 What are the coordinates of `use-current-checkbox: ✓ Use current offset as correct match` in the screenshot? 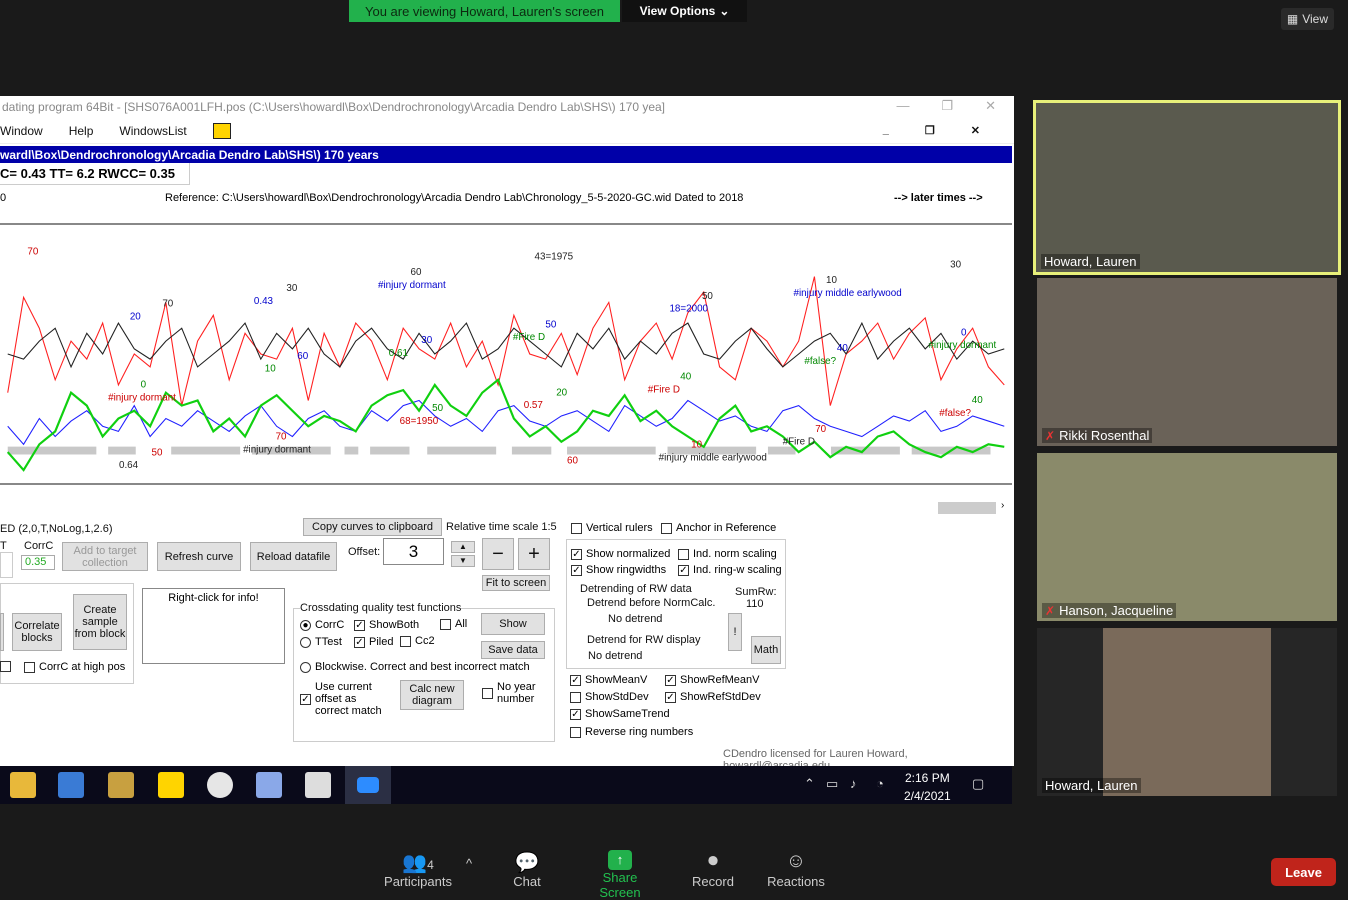 It's located at (346, 699).